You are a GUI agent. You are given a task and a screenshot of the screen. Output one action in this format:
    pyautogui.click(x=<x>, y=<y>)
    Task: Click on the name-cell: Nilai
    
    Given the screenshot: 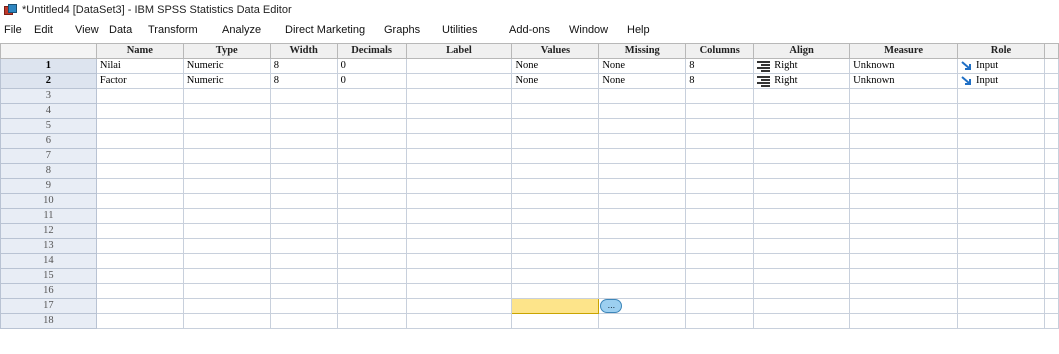 What is the action you would take?
    pyautogui.click(x=139, y=66)
    